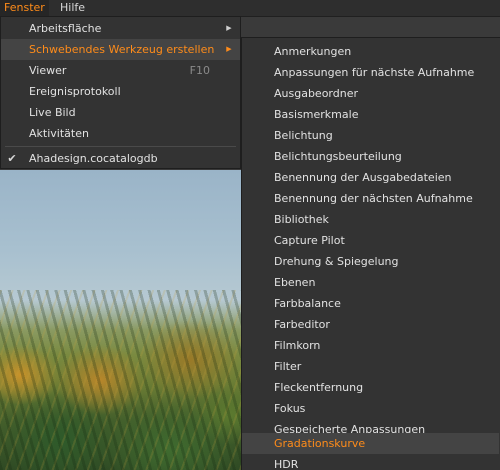 Image resolution: width=500 pixels, height=470 pixels. I want to click on menu-item-viewer: Viewer F10, so click(120, 70).